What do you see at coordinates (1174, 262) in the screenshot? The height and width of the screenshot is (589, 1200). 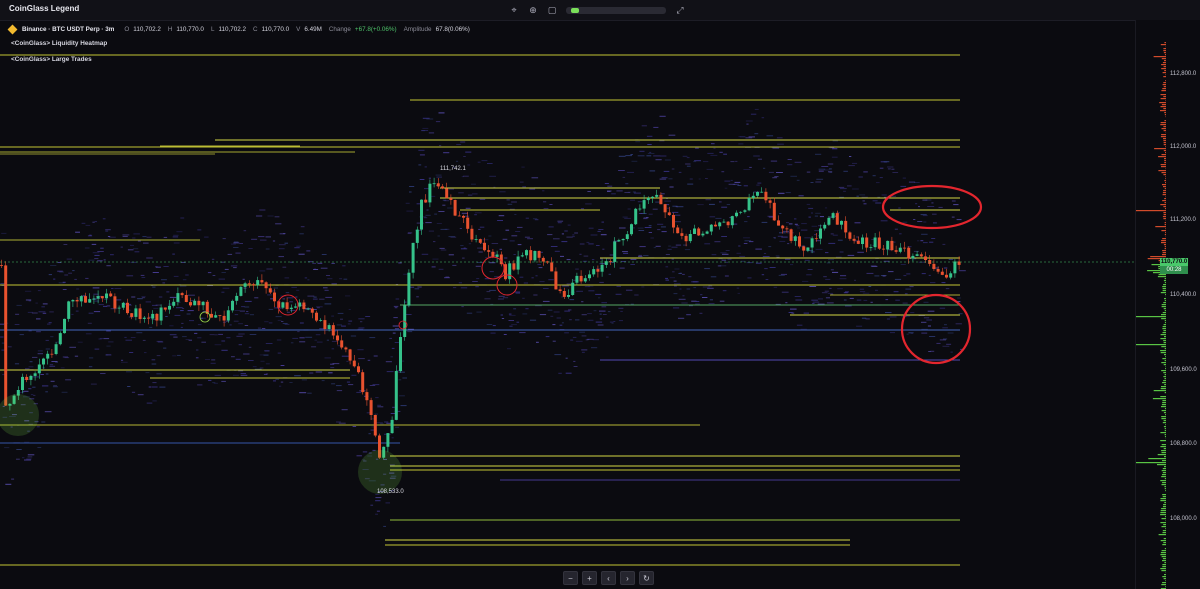 I see `last-price-tag: 110,770.0` at bounding box center [1174, 262].